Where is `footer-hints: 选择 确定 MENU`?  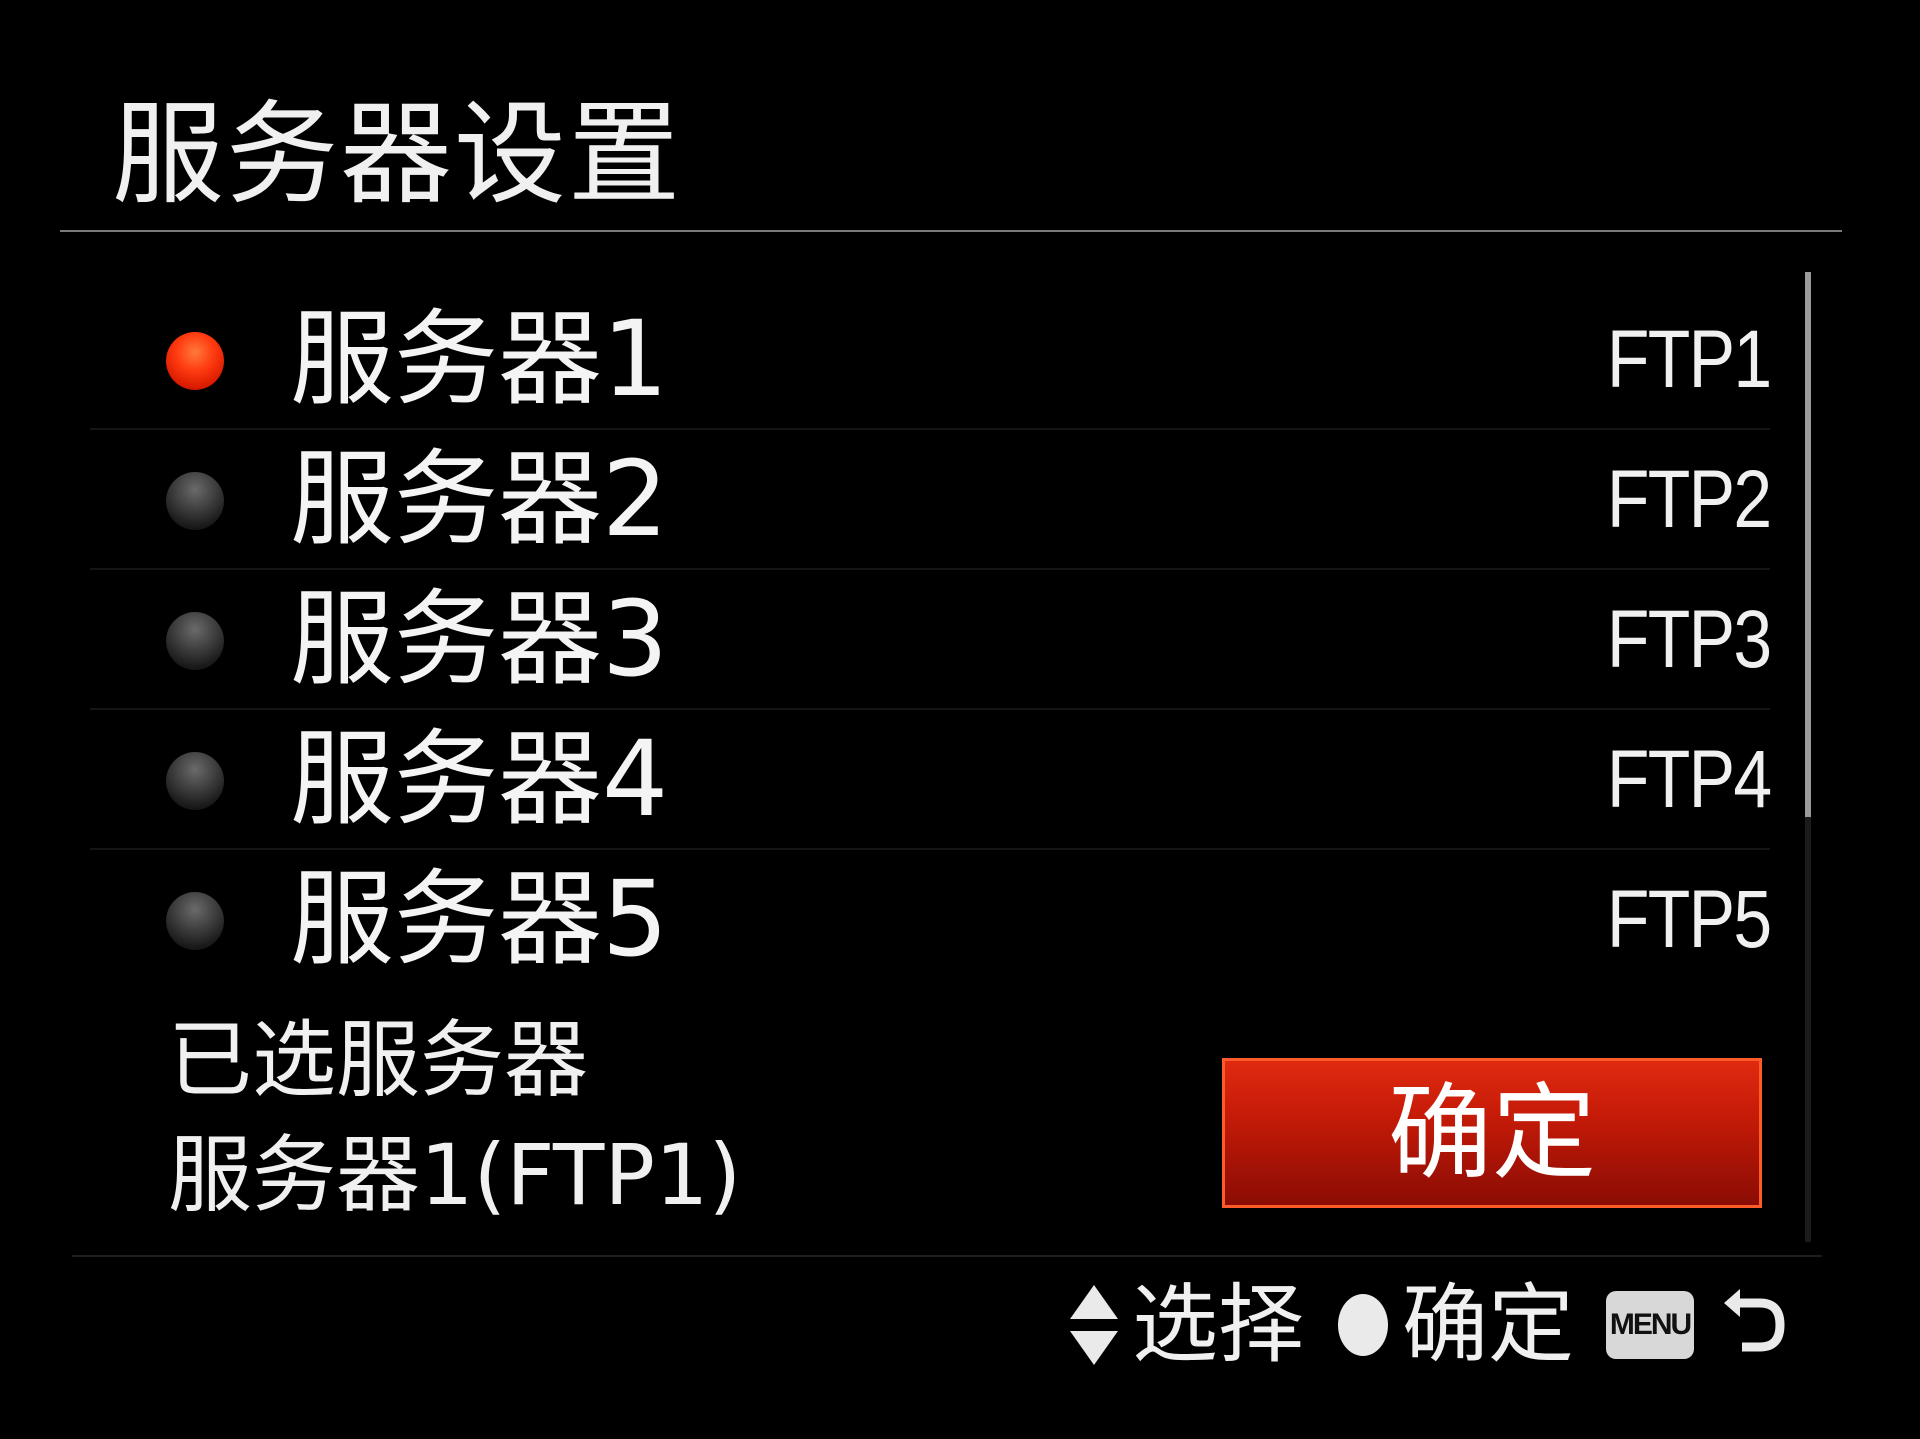 footer-hints: 选择 确定 MENU is located at coordinates (1430, 1325).